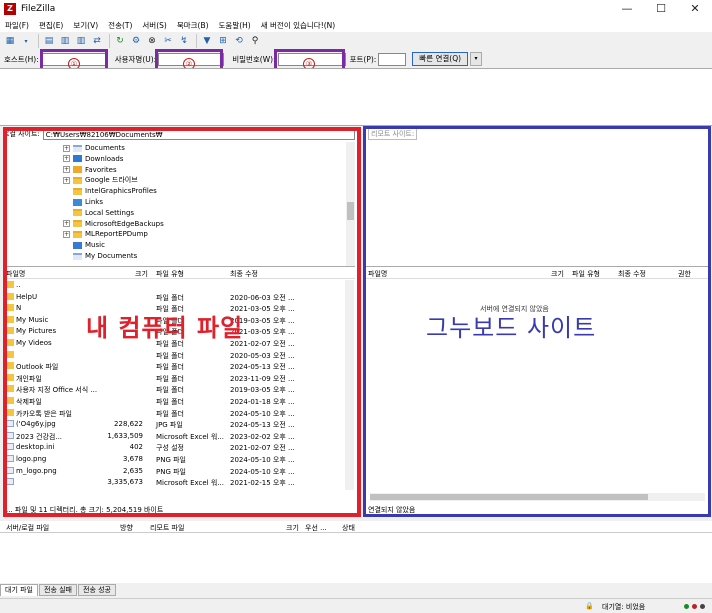 Image resolution: width=712 pixels, height=613 pixels. Describe the element at coordinates (661, 9) in the screenshot. I see `maximize-button: ☐` at that location.